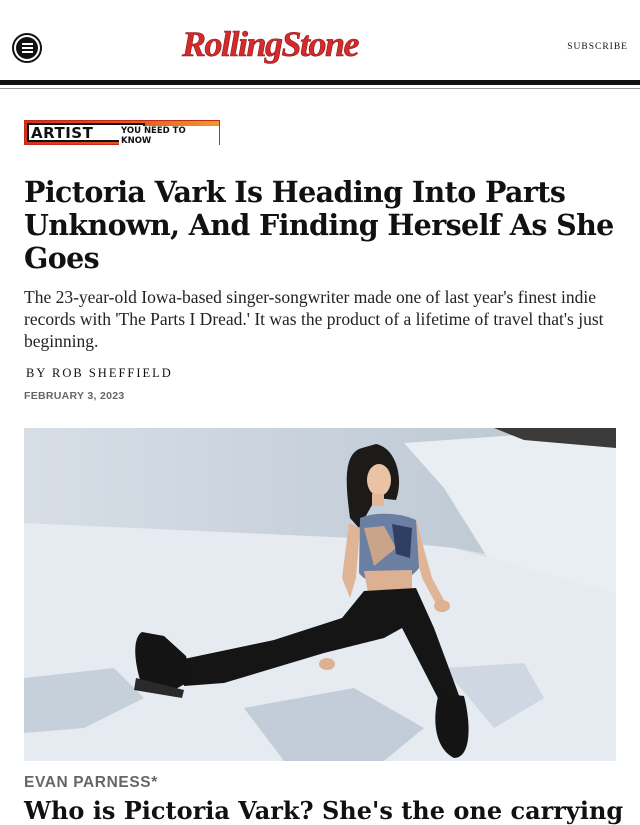 This screenshot has width=640, height=825. I want to click on site-header: RollingStone SUBSCRIBE, so click(320, 41).